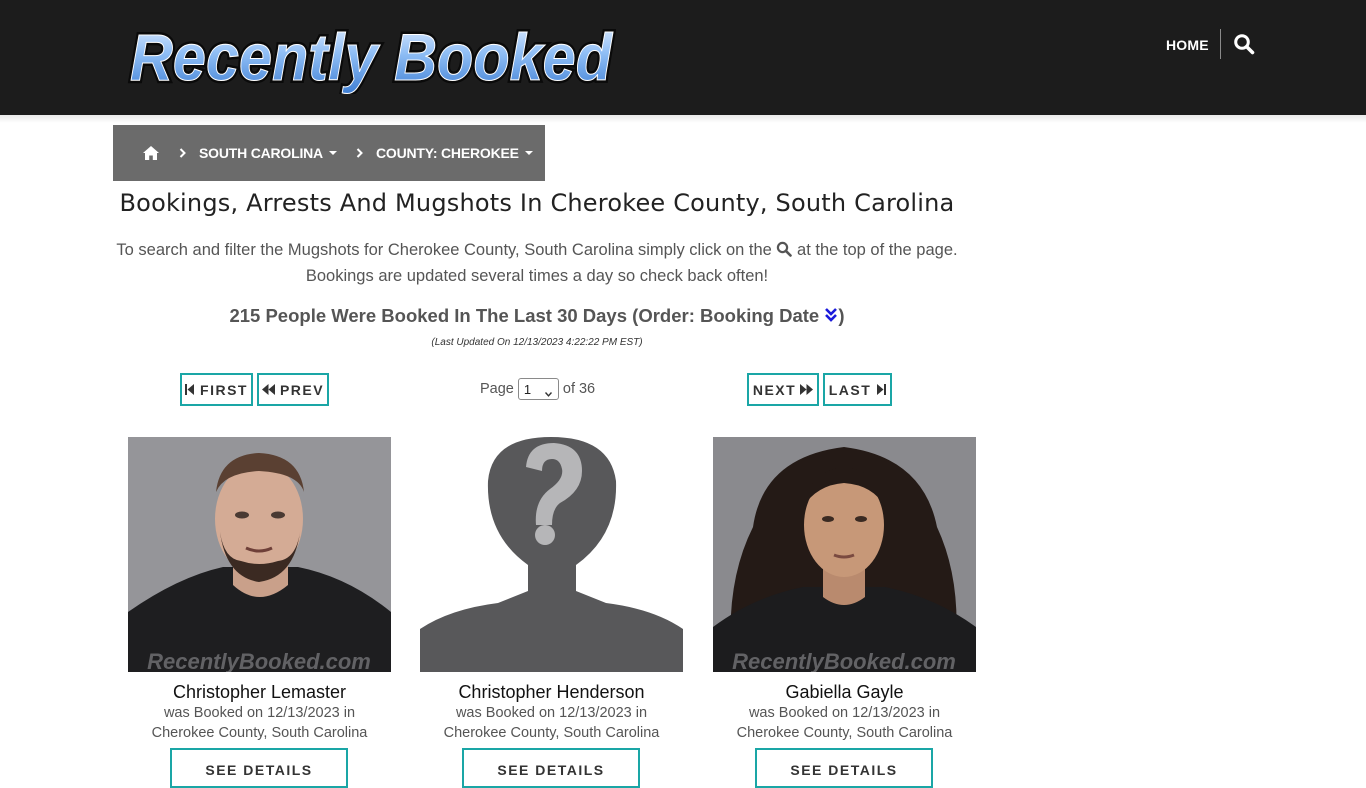  What do you see at coordinates (447, 153) in the screenshot?
I see `breadcrumb-county-label: COUNTY: CHEROKEE` at bounding box center [447, 153].